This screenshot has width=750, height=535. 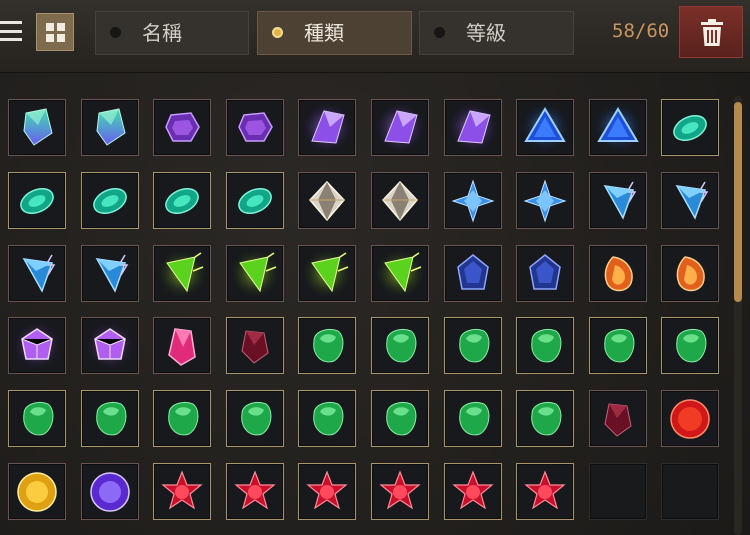 What do you see at coordinates (49, 26) in the screenshot?
I see `grid-view-icon` at bounding box center [49, 26].